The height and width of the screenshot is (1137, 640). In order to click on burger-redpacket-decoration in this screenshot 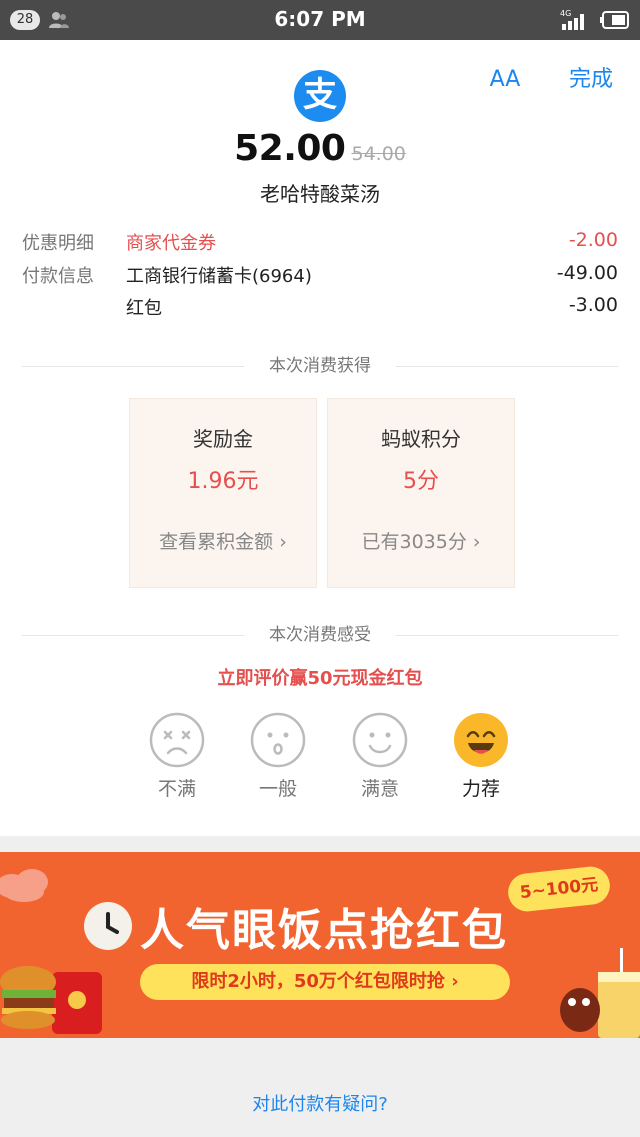, I will do `click(51, 1000)`.